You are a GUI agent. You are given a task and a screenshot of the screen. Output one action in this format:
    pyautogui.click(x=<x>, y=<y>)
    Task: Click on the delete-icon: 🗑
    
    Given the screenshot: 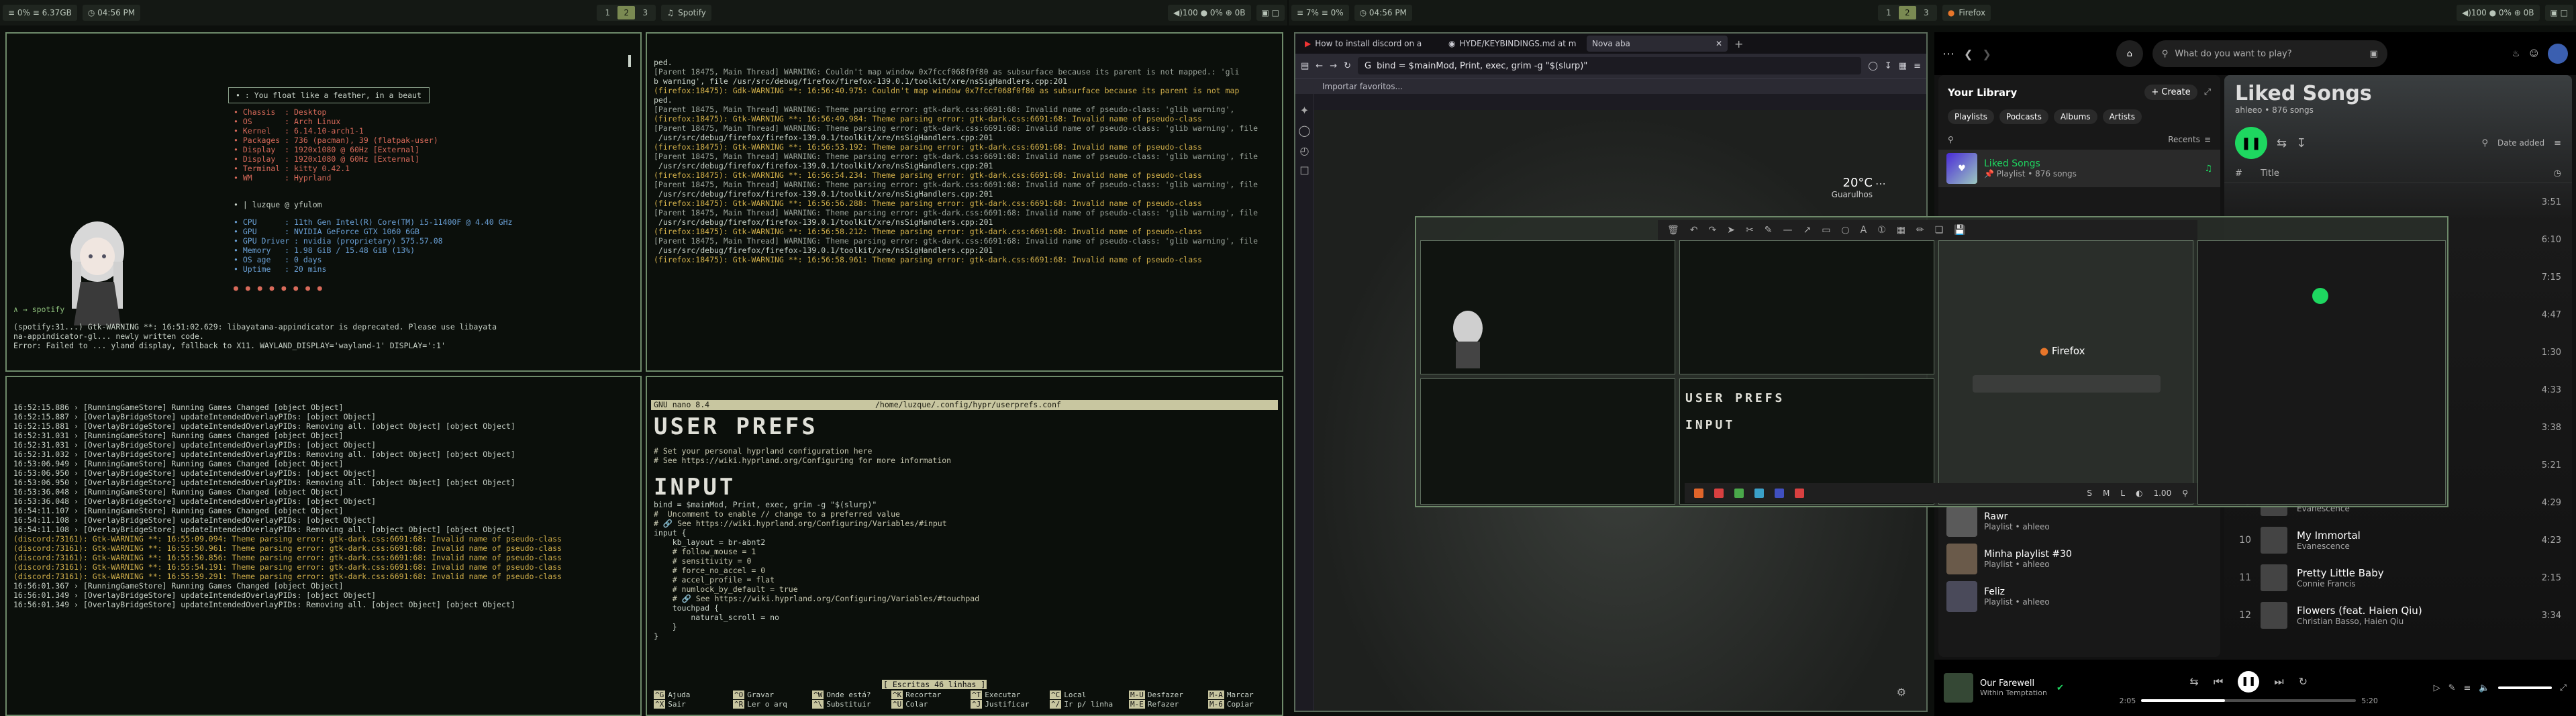 What is the action you would take?
    pyautogui.click(x=1673, y=231)
    